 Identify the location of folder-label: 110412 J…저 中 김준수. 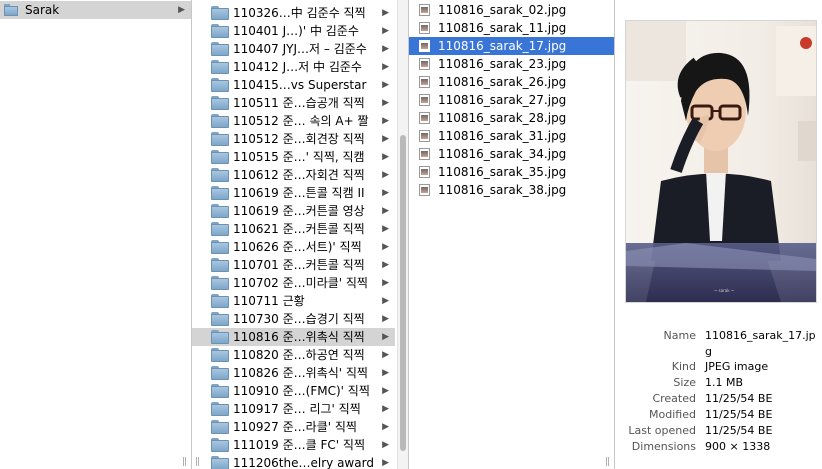
(297, 67).